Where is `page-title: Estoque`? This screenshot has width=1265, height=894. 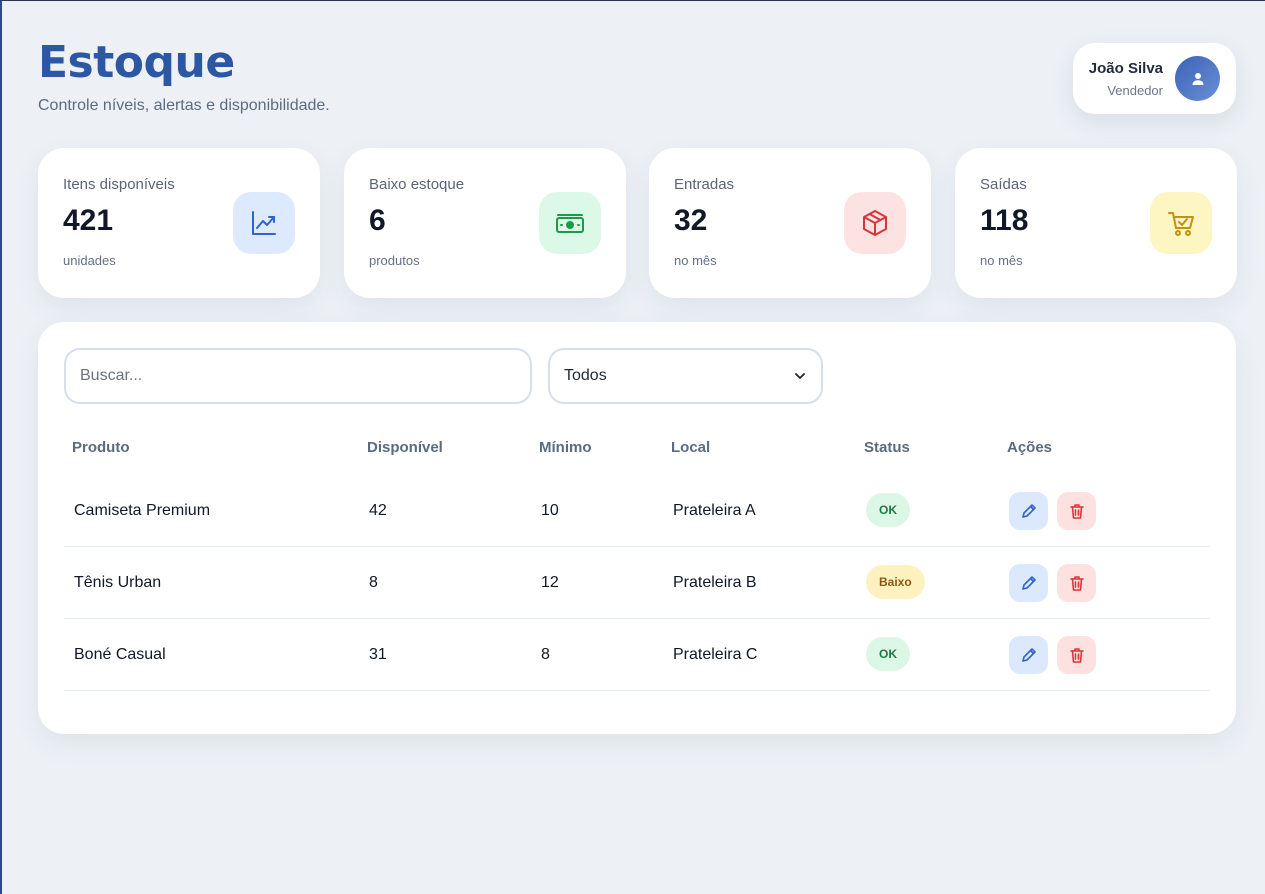 page-title: Estoque is located at coordinates (136, 62).